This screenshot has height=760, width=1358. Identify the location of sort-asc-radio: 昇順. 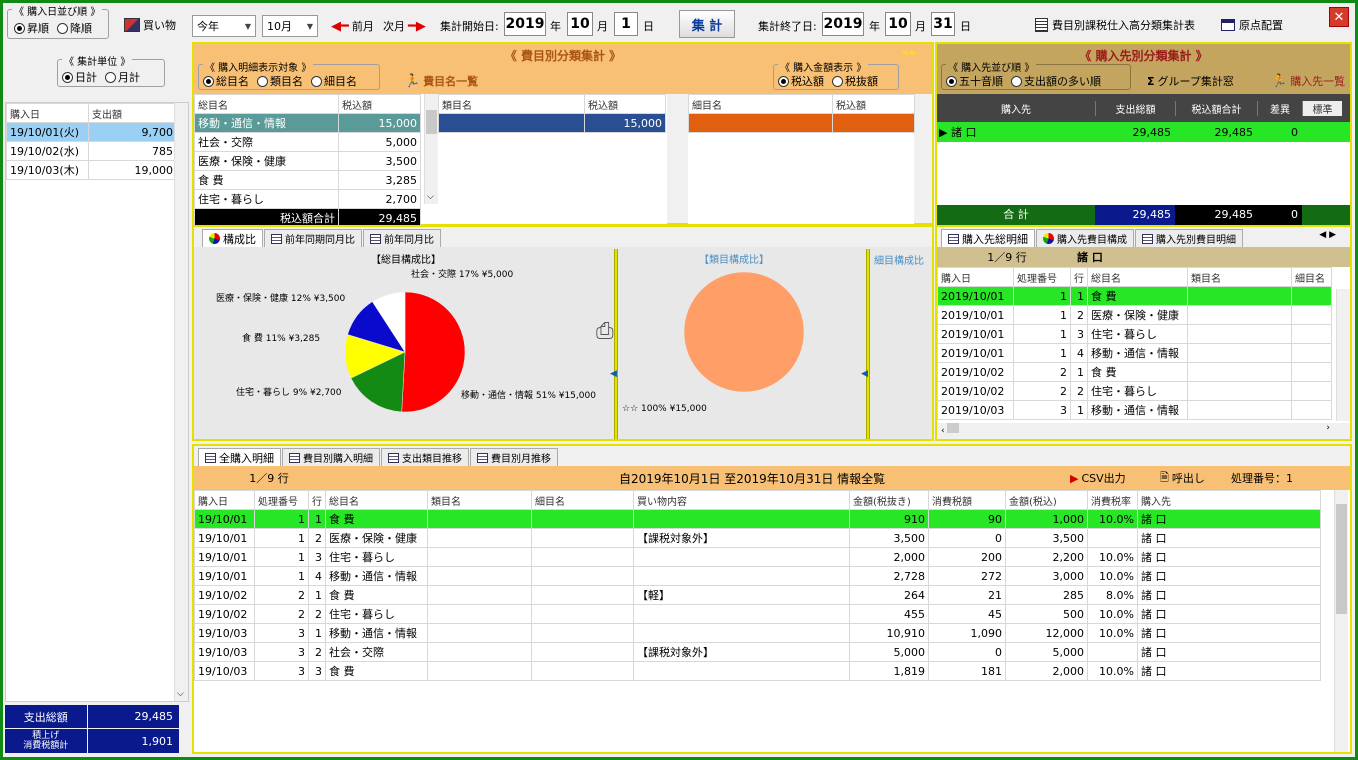
(31, 28).